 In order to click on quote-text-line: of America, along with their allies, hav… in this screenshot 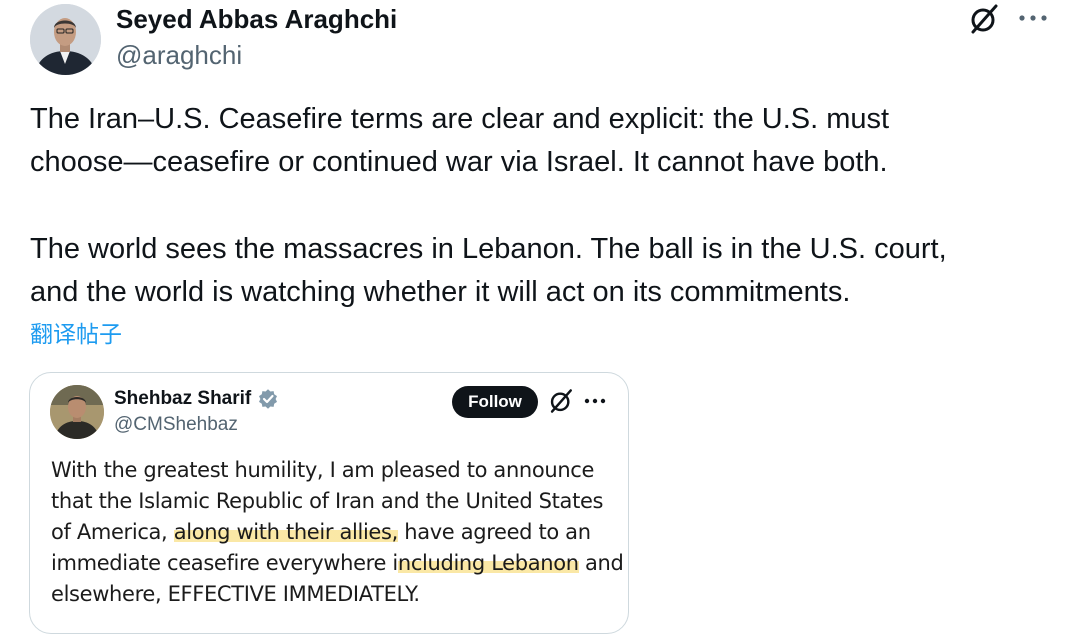, I will do `click(321, 532)`.